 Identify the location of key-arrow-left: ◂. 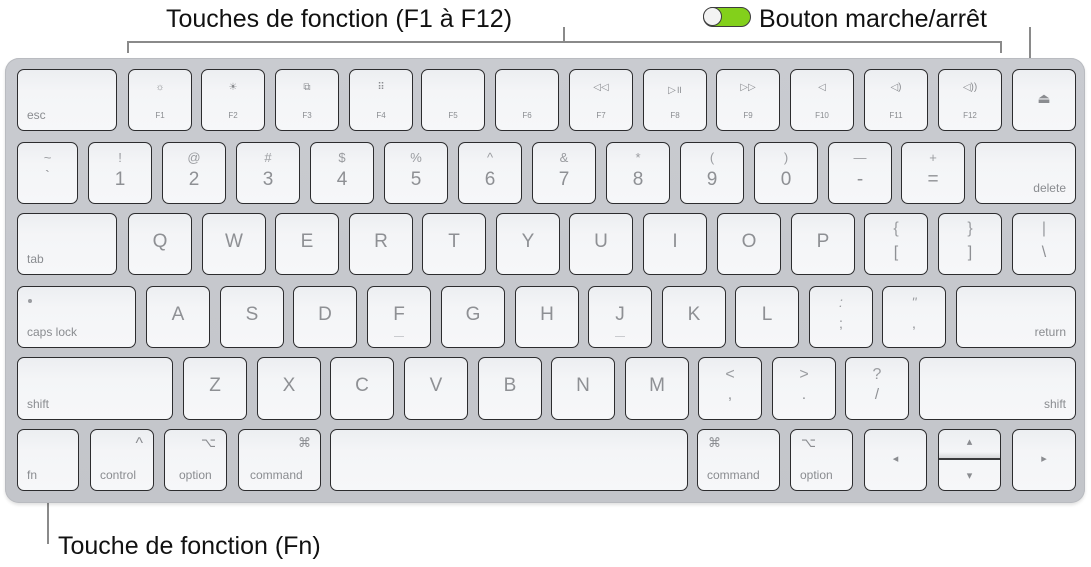
(895, 460).